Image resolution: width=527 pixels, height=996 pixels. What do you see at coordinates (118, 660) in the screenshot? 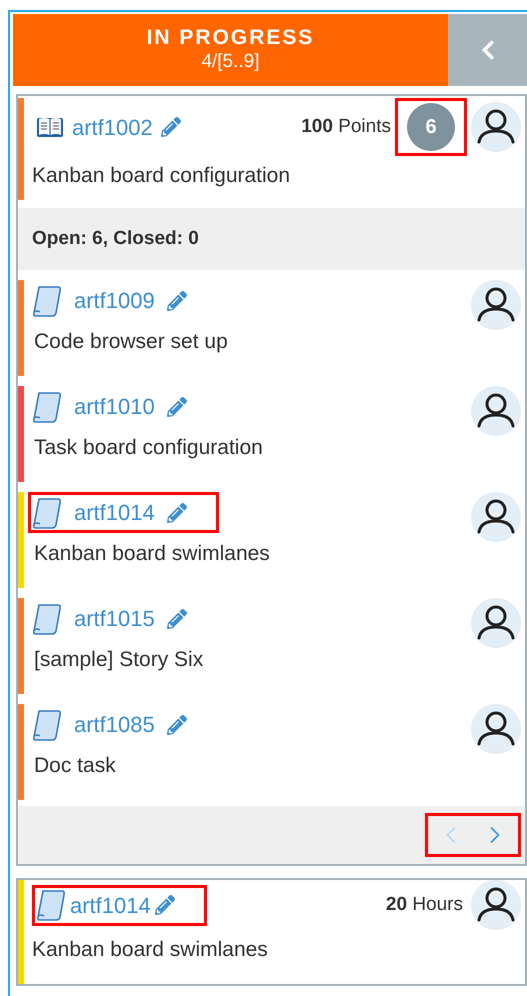
I see `card-title: [sample] Story Six` at bounding box center [118, 660].